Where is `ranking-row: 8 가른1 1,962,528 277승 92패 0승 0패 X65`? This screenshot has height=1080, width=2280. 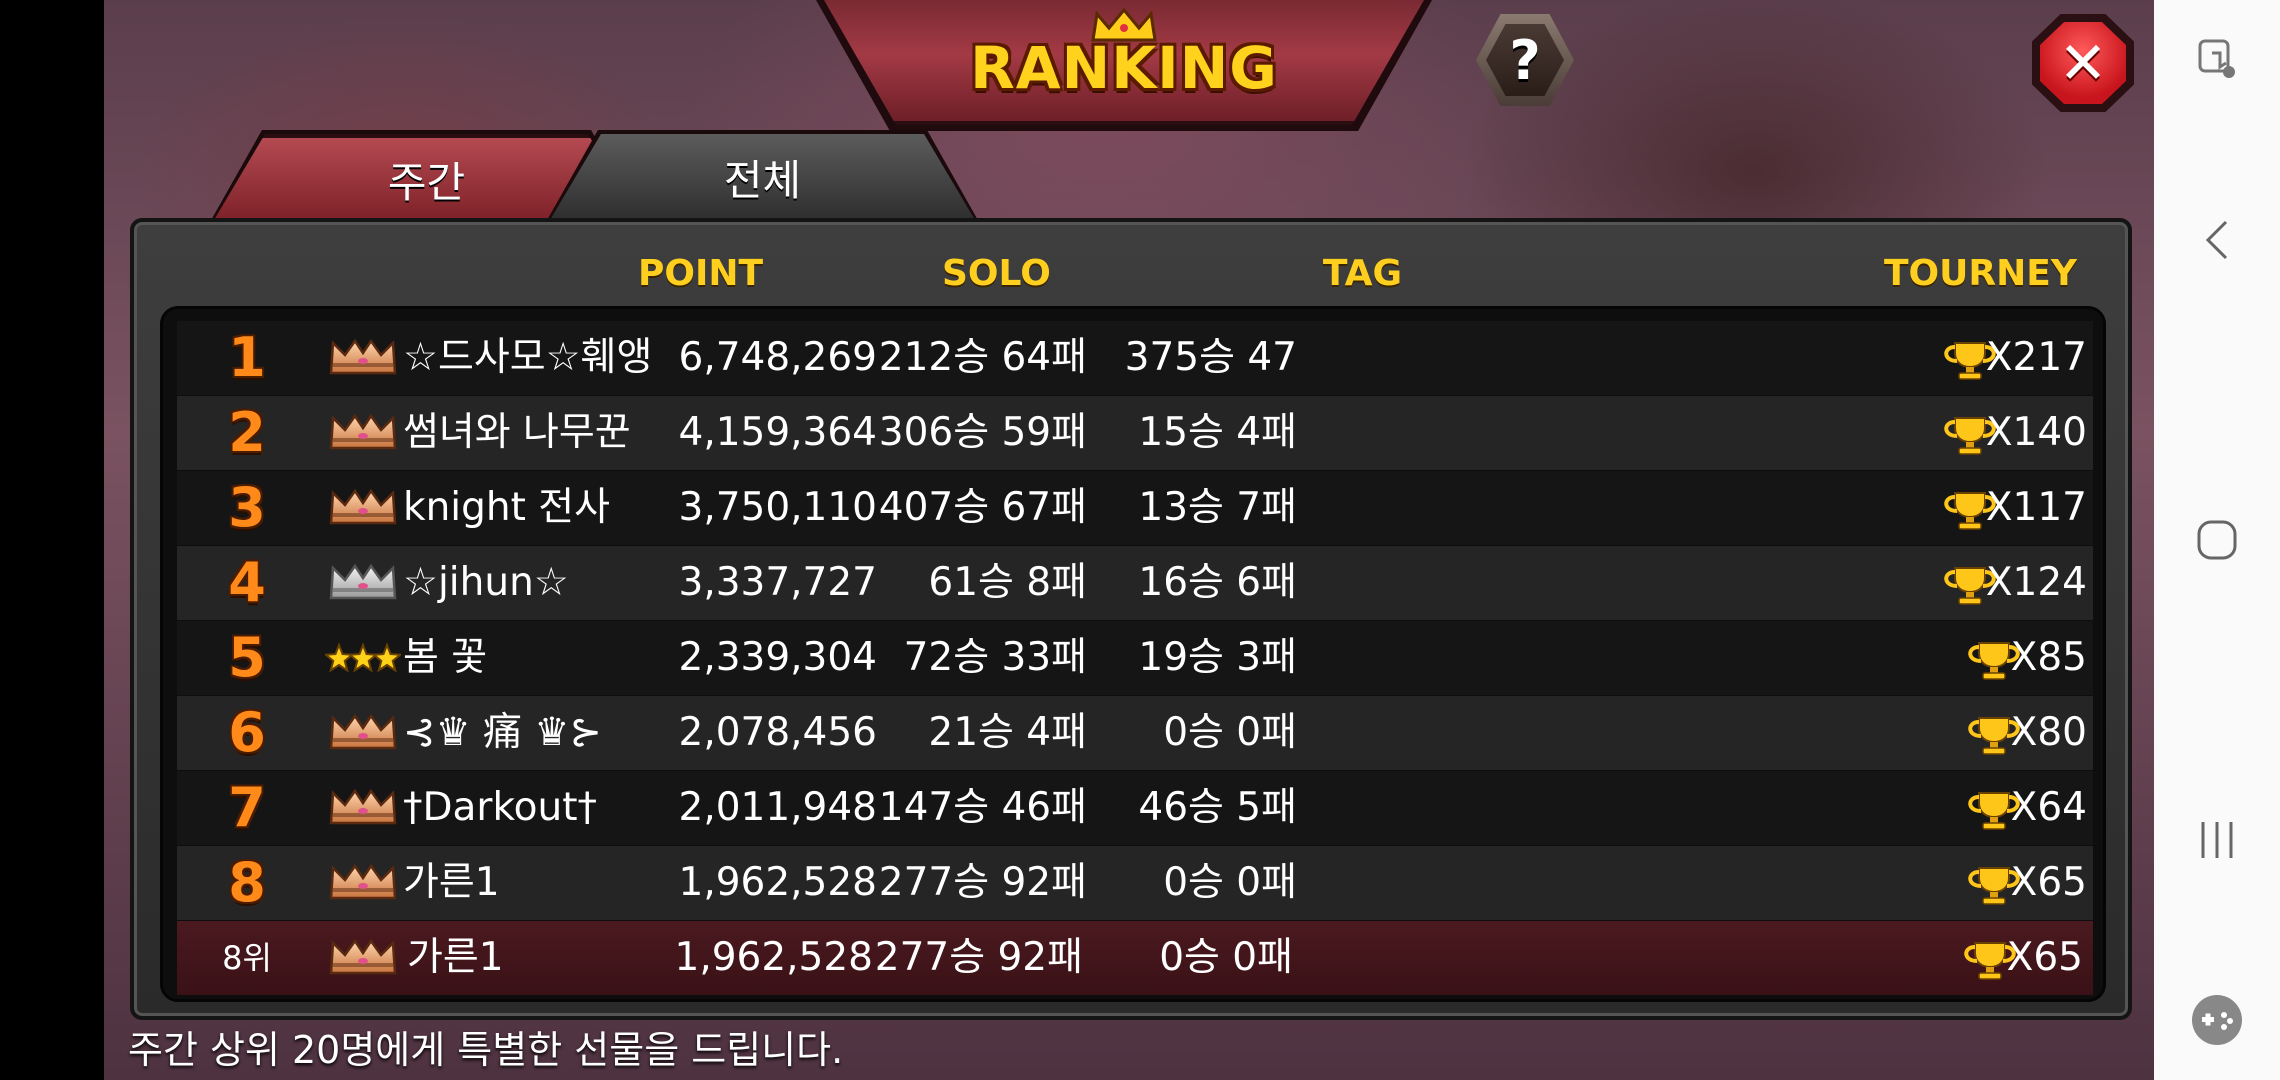
ranking-row: 8 가른1 1,962,528 277승 92패 0승 0패 X65 is located at coordinates (1135, 883).